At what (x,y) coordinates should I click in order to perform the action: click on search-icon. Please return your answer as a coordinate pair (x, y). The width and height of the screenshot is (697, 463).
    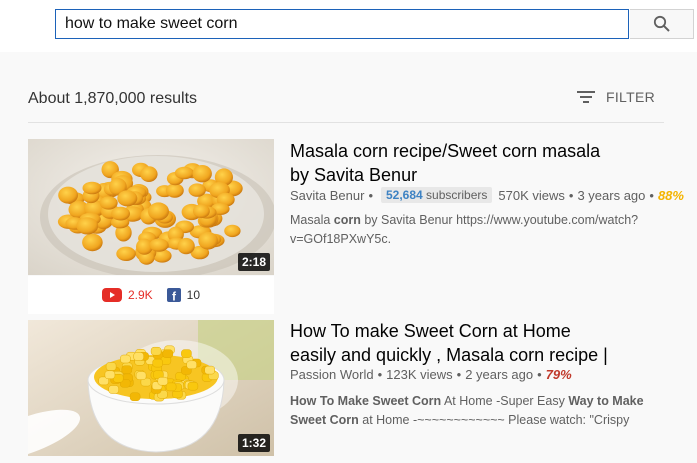
    Looking at the image, I should click on (661, 23).